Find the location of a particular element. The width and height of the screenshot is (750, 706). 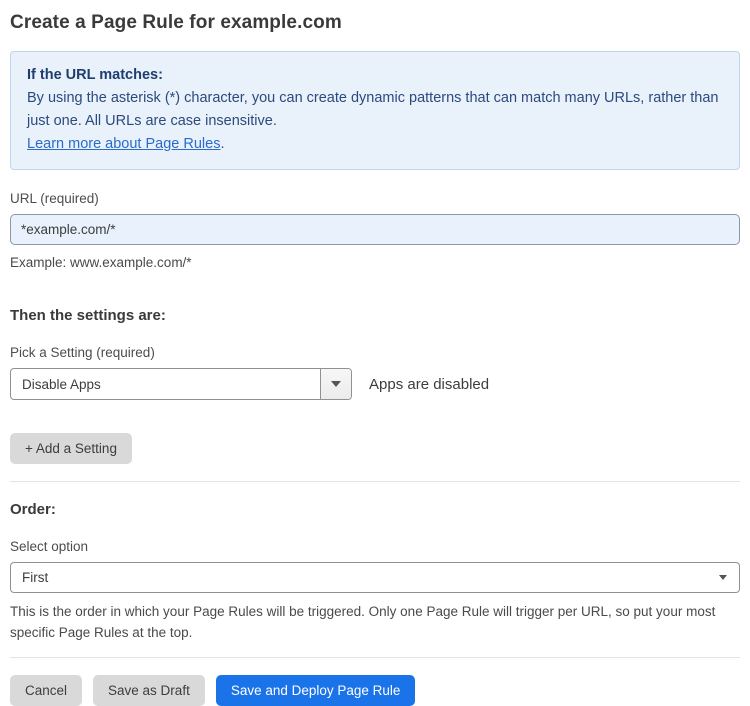

order-select-label: Select option is located at coordinates (49, 546).